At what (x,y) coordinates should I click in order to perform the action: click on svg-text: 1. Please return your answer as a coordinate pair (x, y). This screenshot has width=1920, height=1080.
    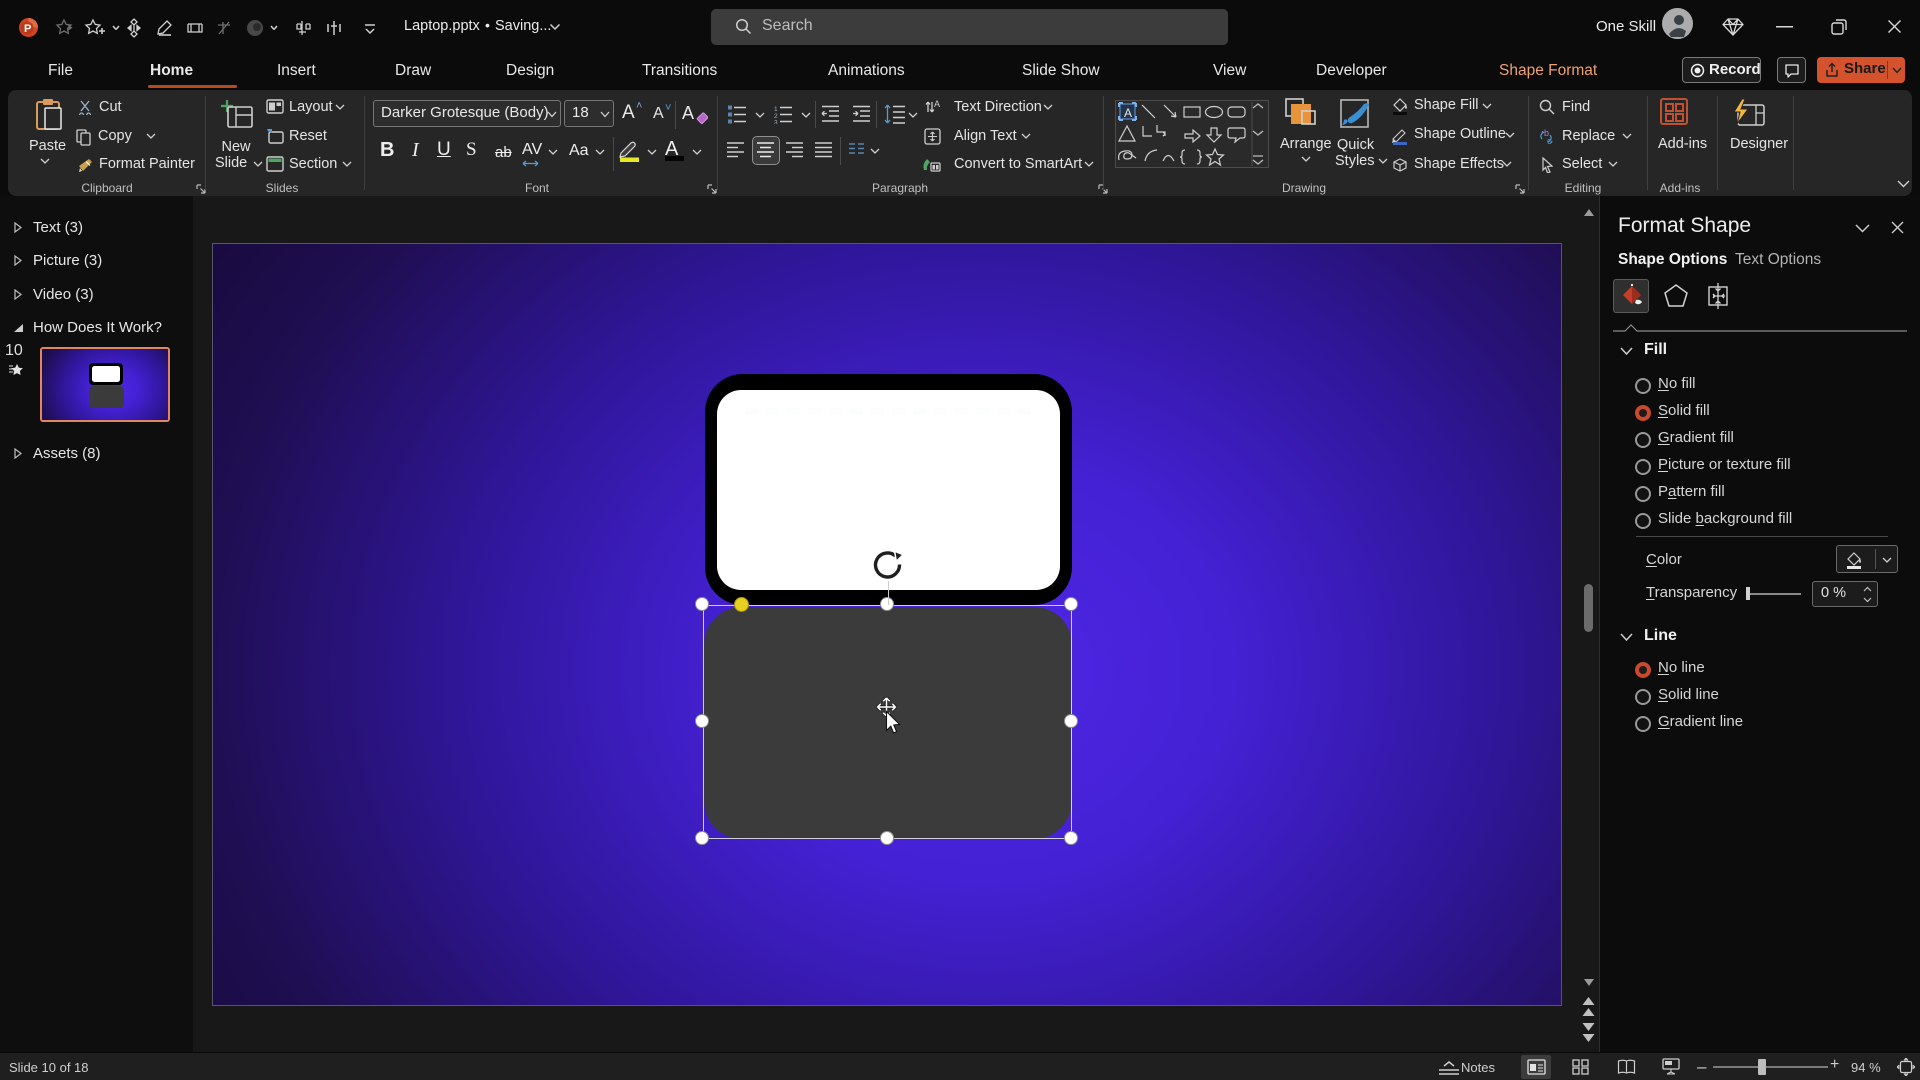
    Looking at the image, I should click on (776, 109).